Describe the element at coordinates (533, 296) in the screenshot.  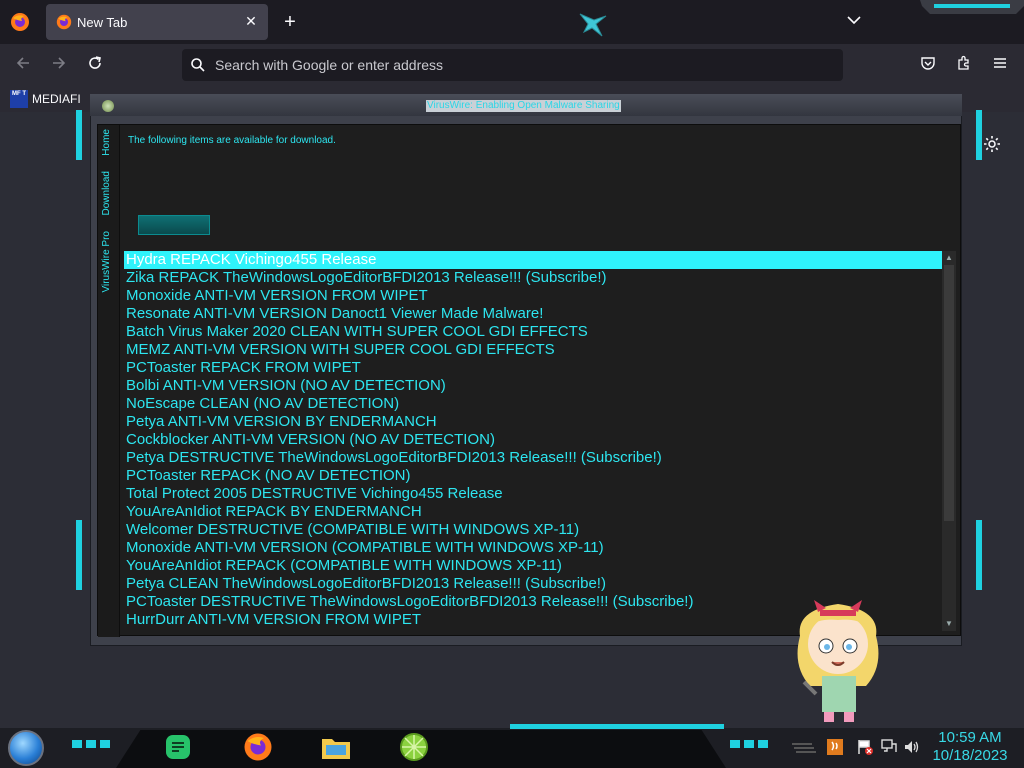
I see `list-item: Monoxide ANTI-VM VERSION FROM WIPET` at that location.